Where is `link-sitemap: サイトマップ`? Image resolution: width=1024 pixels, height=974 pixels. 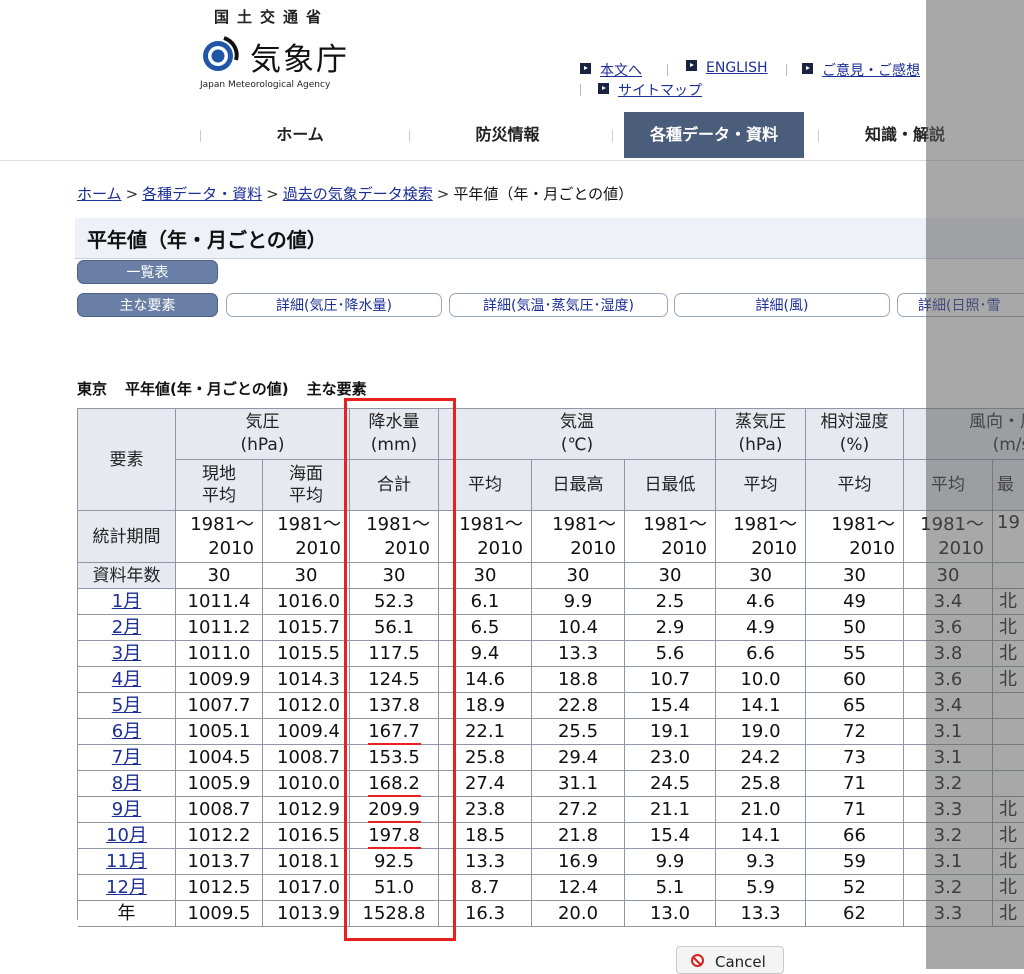
link-sitemap: サイトマップ is located at coordinates (650, 90).